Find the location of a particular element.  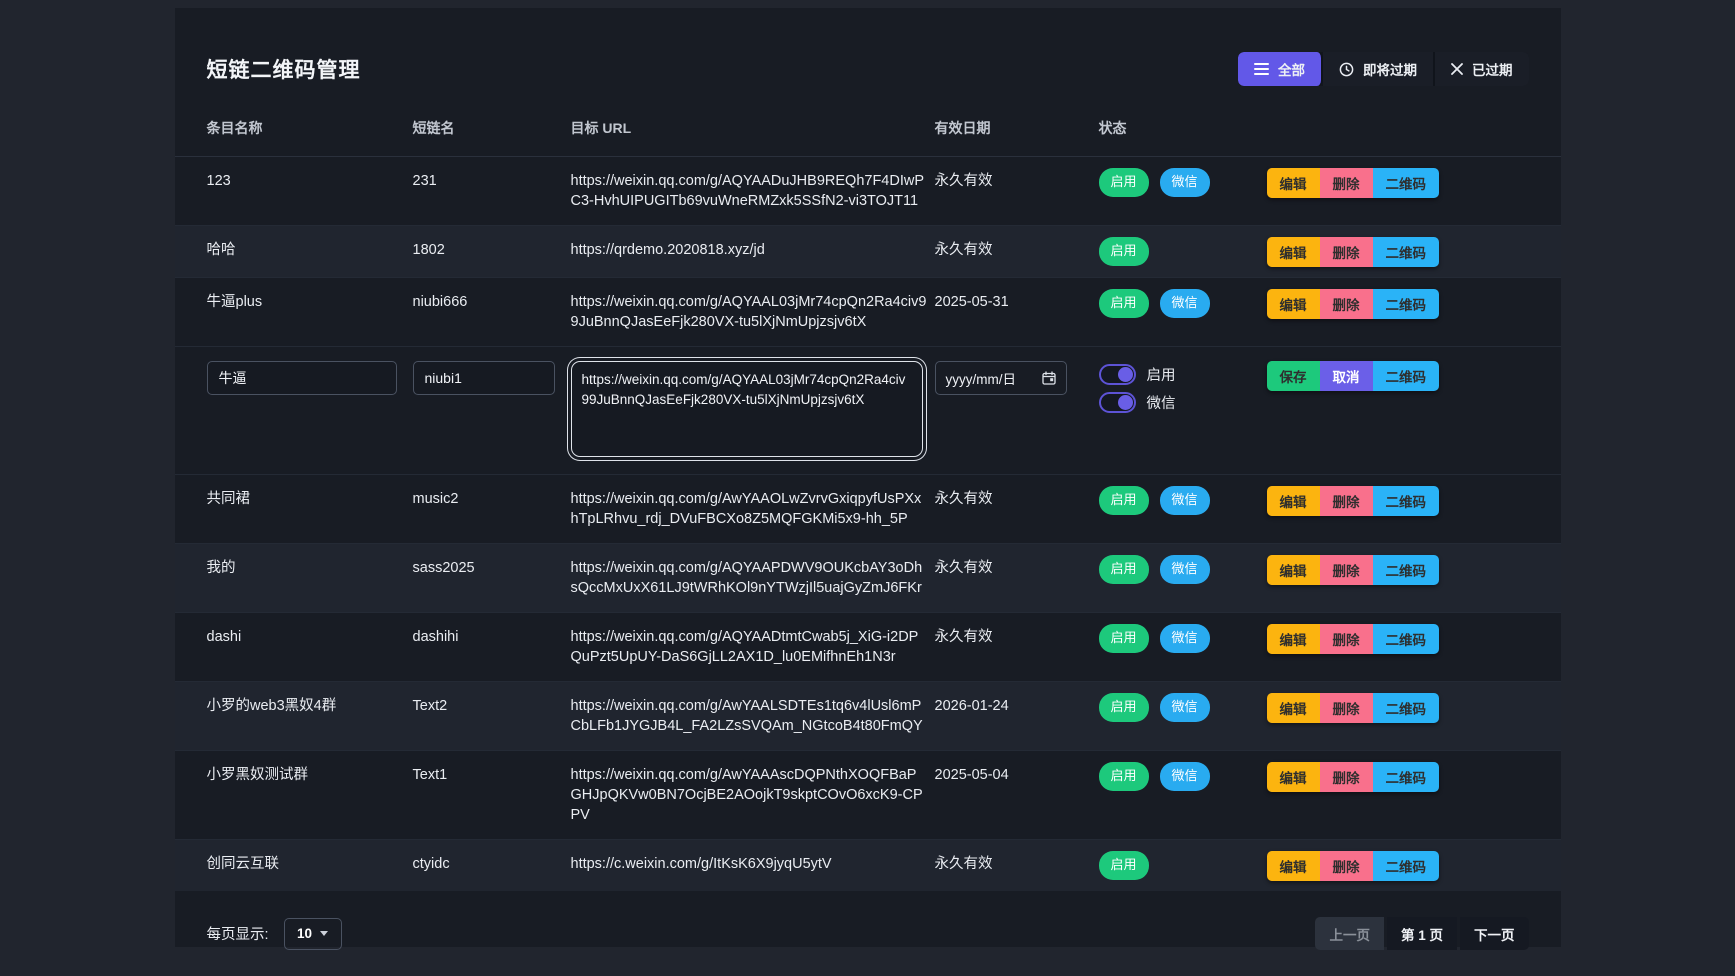

prev-page-button: 上一页 is located at coordinates (1349, 933).